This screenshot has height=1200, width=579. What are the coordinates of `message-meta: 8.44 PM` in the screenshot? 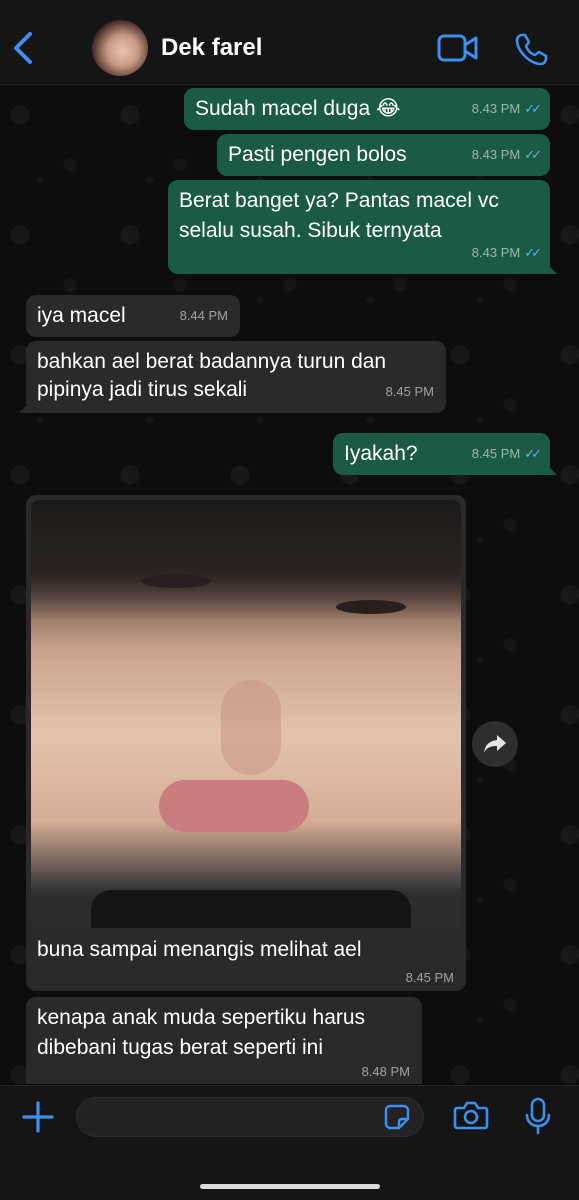 It's located at (204, 316).